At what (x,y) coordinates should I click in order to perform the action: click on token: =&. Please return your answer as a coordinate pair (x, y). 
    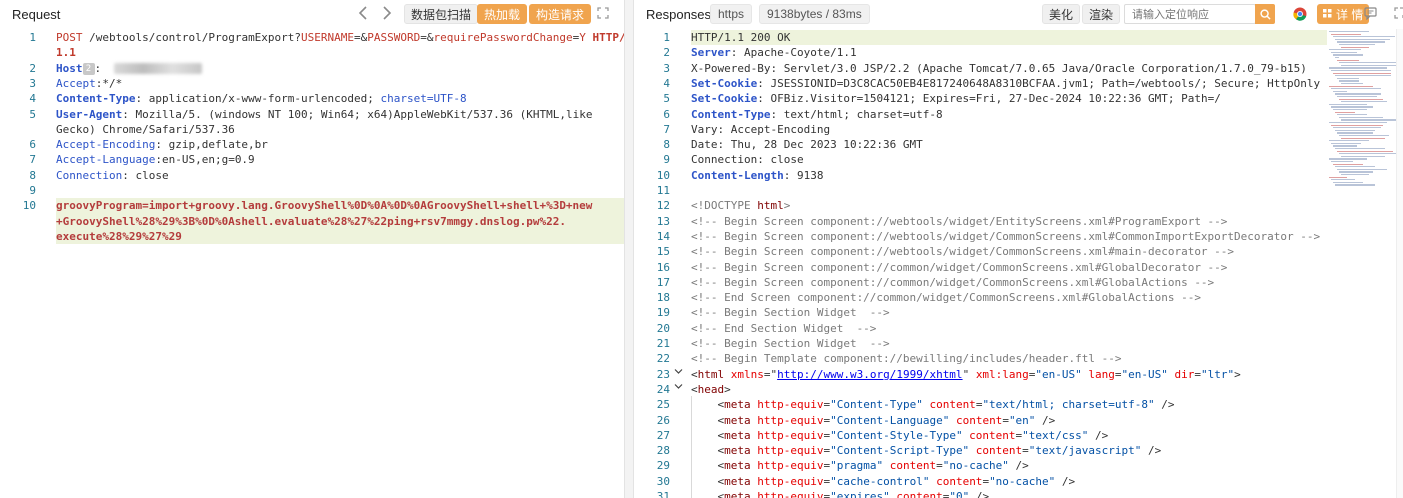
    Looking at the image, I should click on (427, 37).